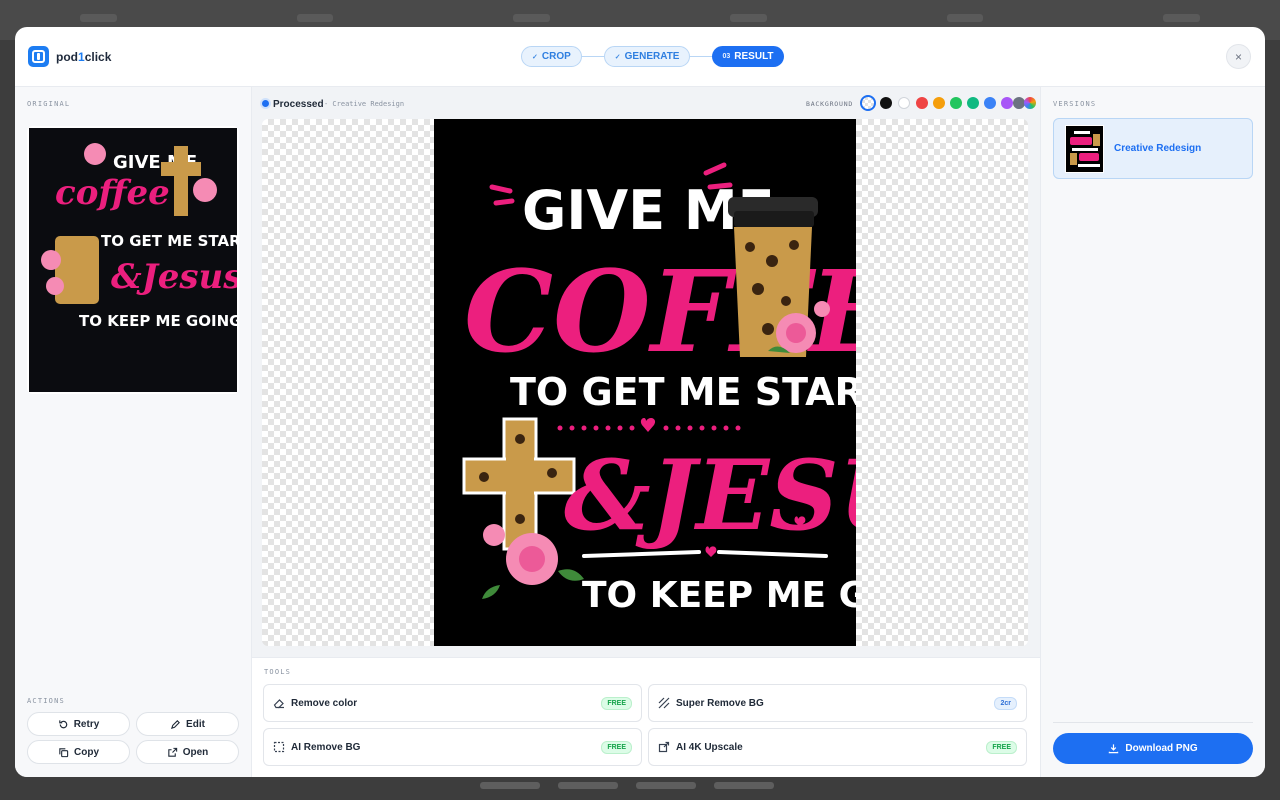 This screenshot has width=1280, height=800. What do you see at coordinates (278, 704) in the screenshot?
I see `eraser-icon` at bounding box center [278, 704].